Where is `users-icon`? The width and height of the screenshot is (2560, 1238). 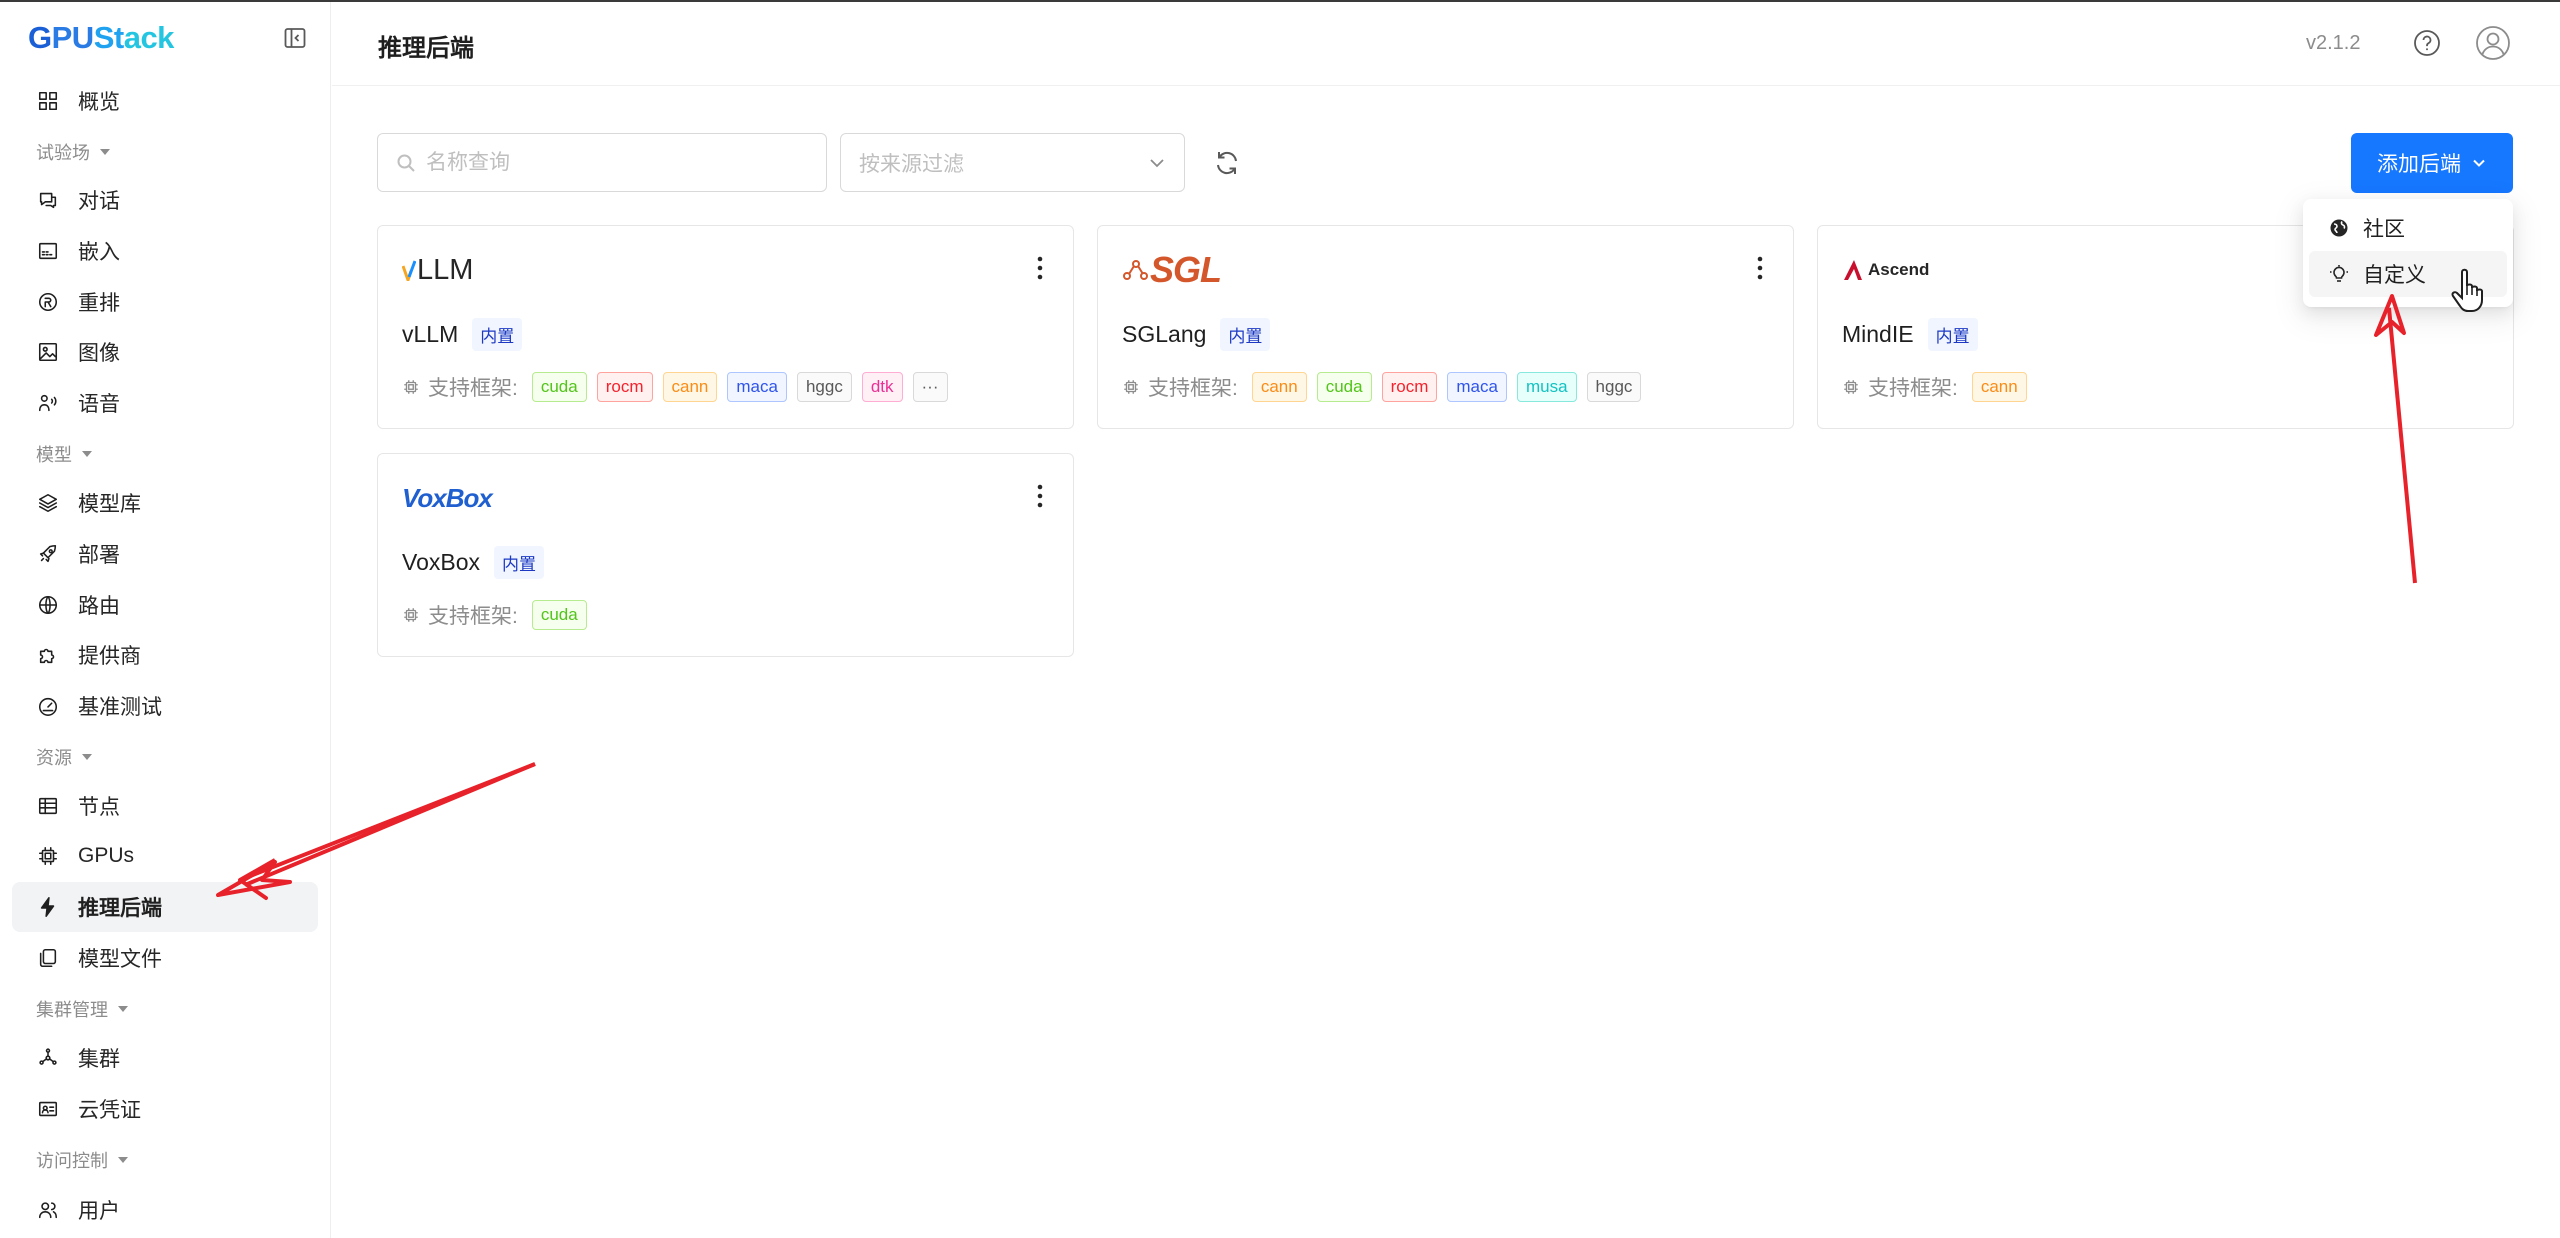 users-icon is located at coordinates (48, 1210).